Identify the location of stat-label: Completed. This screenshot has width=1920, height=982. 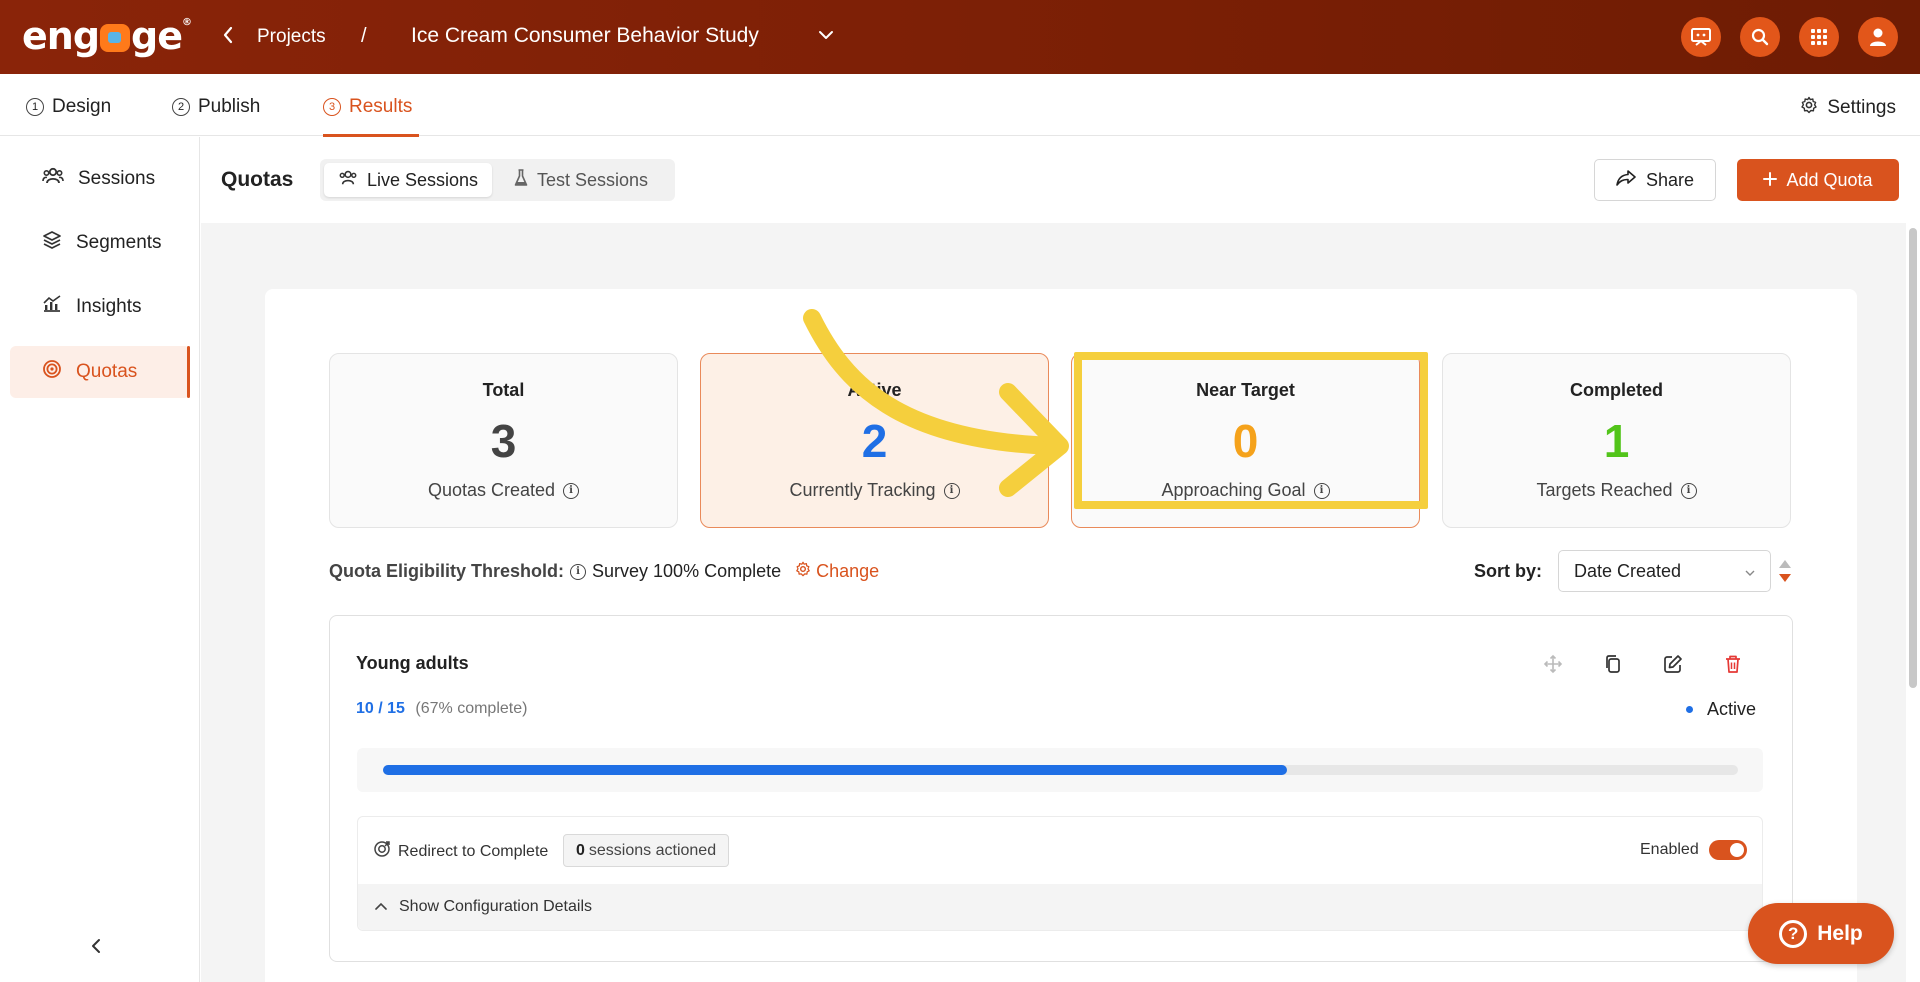
(1616, 390).